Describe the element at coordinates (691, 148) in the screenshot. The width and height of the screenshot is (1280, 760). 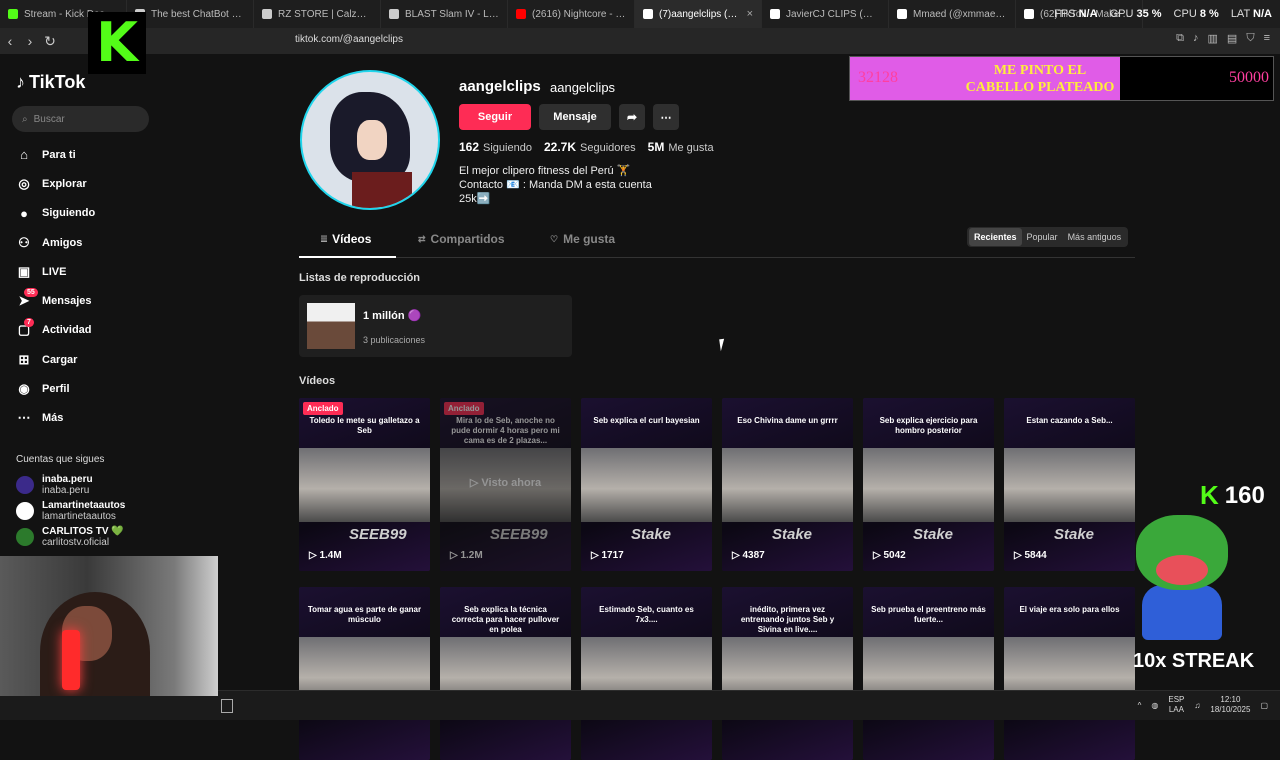
I see `stat-label: Me gusta` at that location.